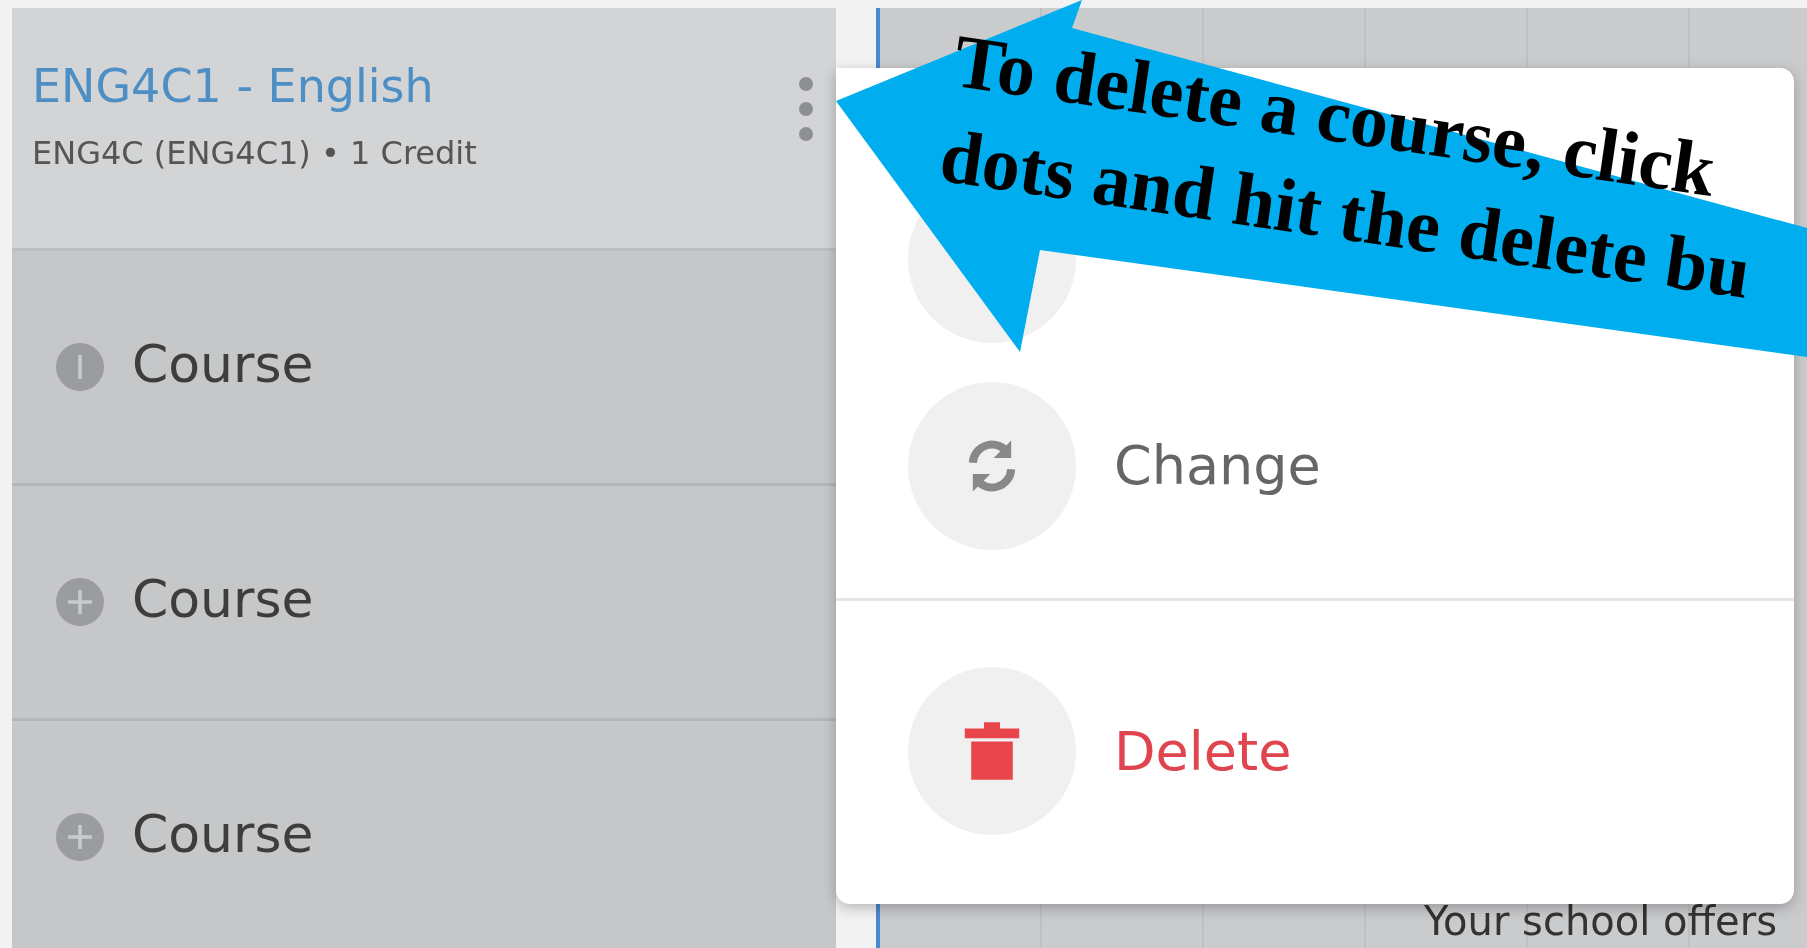  Describe the element at coordinates (1114, 465) in the screenshot. I see `change-menu-item: Change` at that location.